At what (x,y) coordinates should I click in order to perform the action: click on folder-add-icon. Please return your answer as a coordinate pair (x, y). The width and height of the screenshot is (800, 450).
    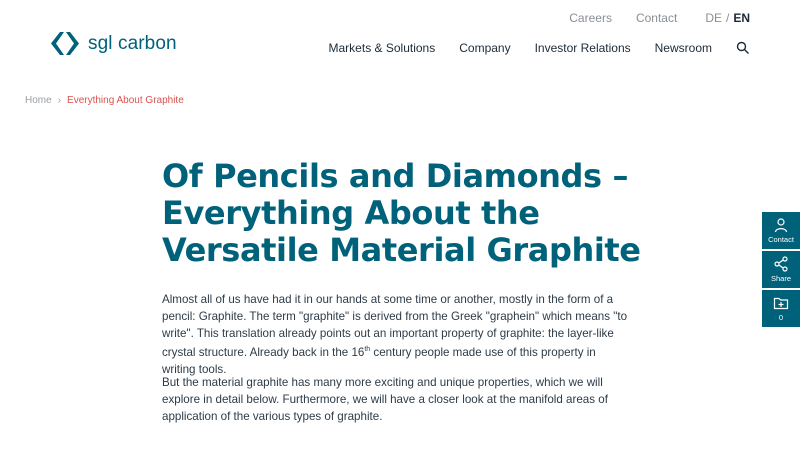
    Looking at the image, I should click on (781, 303).